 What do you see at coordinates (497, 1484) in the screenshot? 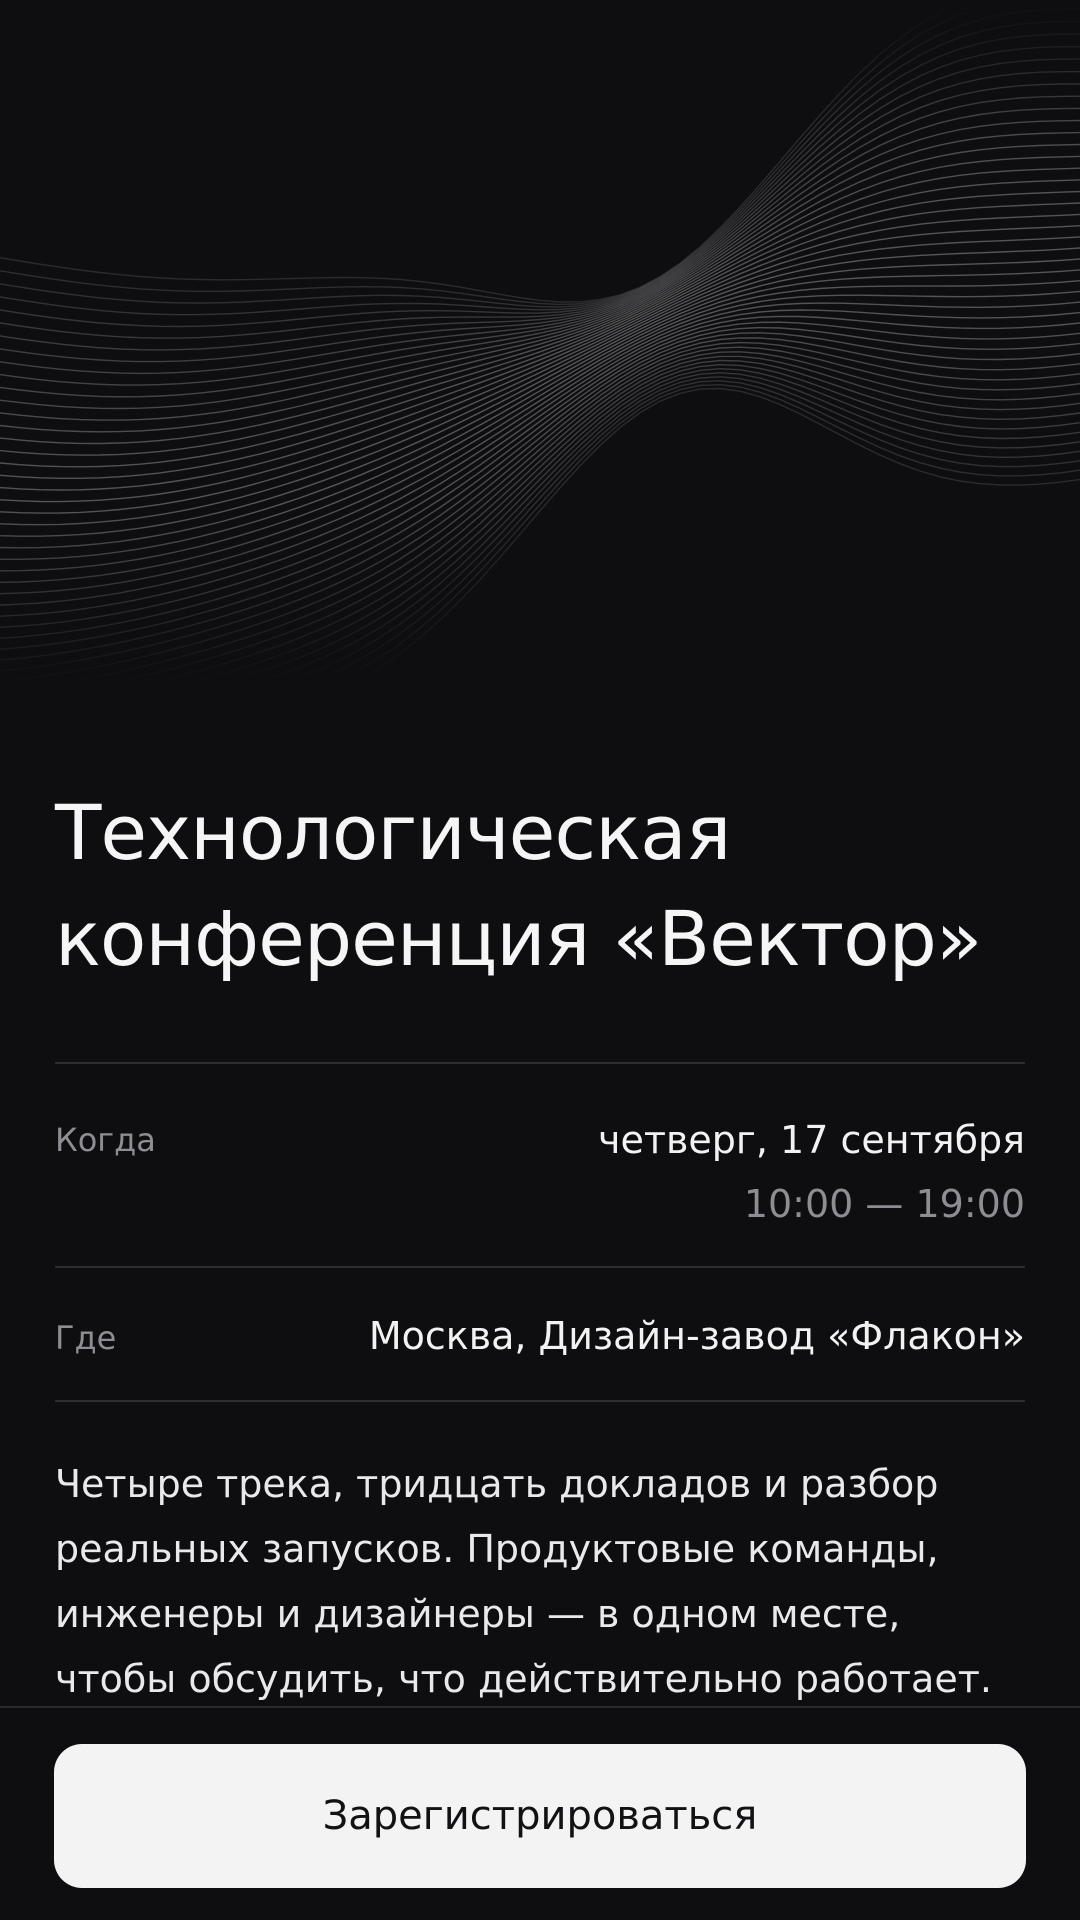
I see `description-line: Четыре трека, тридцать докладов и разбор` at bounding box center [497, 1484].